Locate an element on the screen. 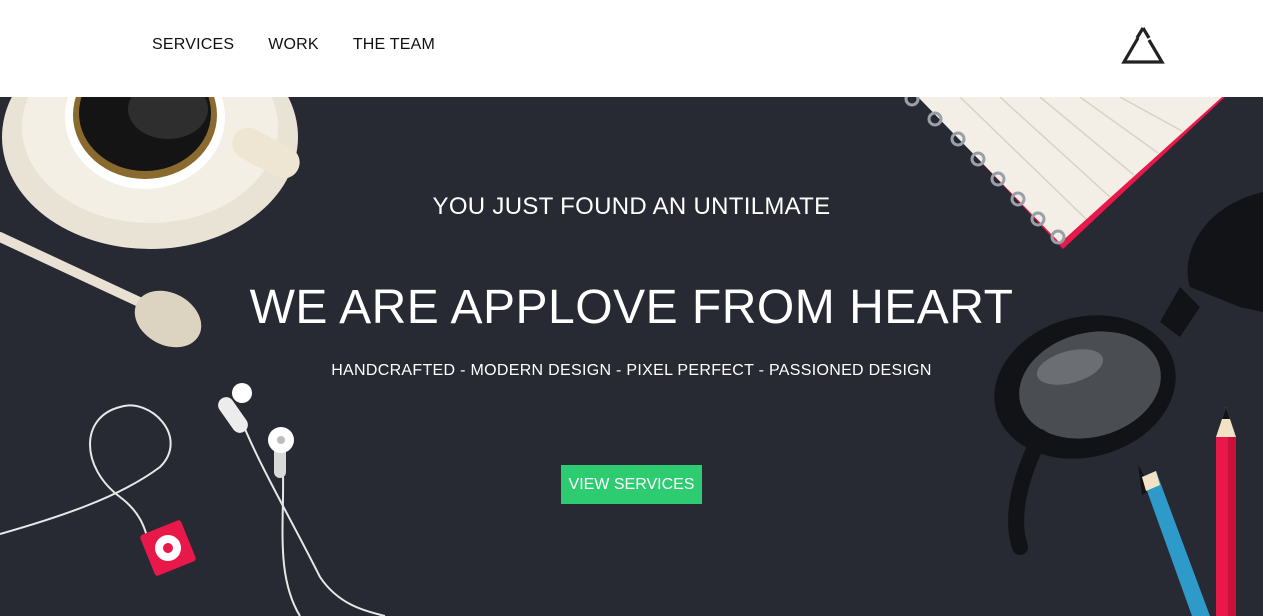 Image resolution: width=1263 pixels, height=616 pixels. triangle-logo-icon is located at coordinates (1143, 46).